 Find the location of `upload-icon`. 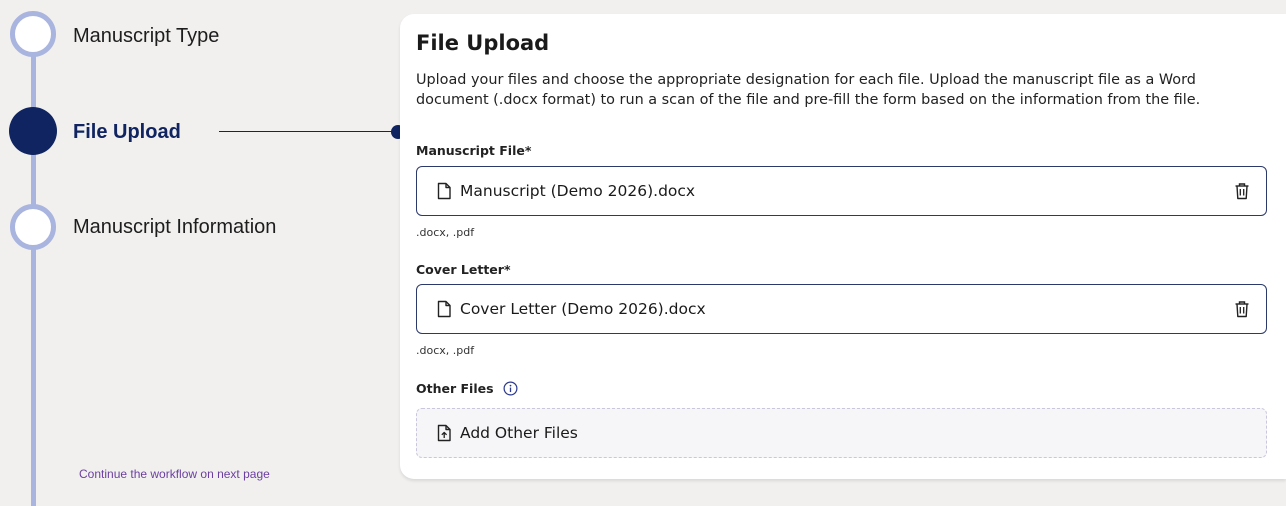

upload-icon is located at coordinates (444, 433).